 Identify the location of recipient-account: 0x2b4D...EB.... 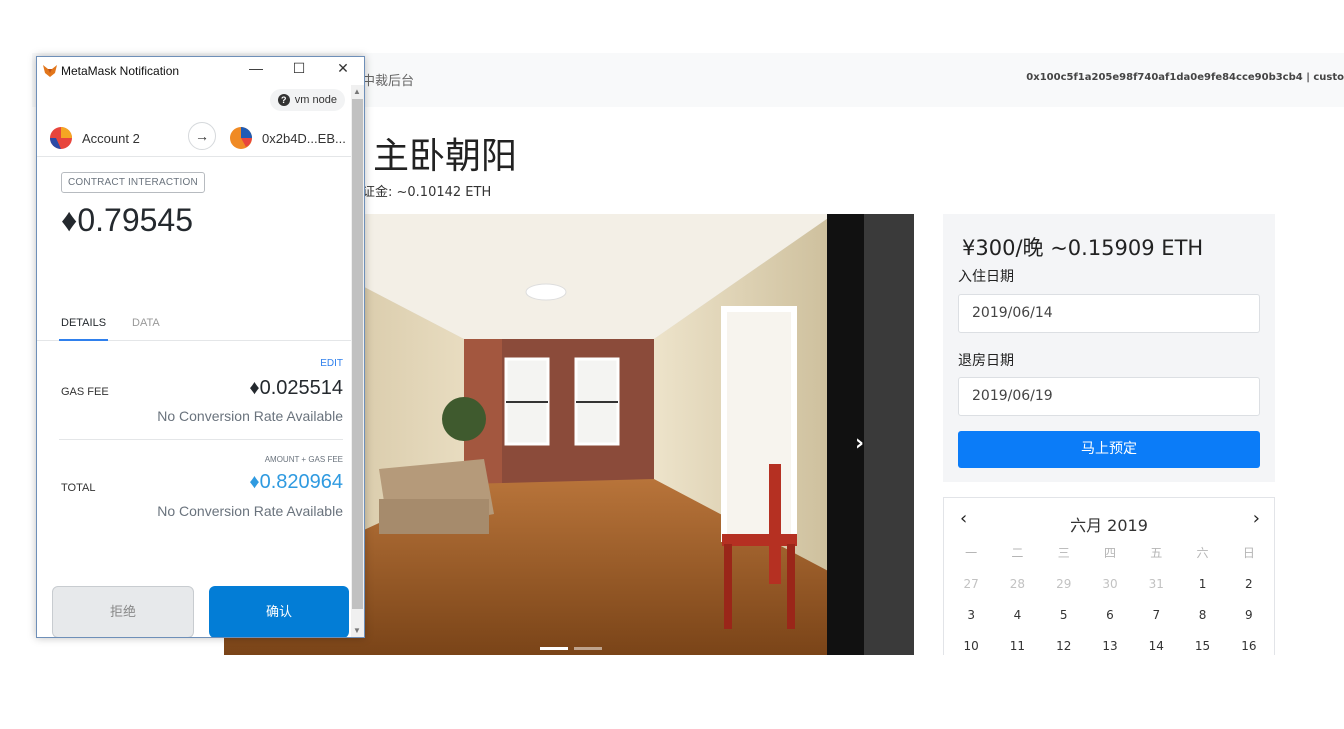
(288, 138).